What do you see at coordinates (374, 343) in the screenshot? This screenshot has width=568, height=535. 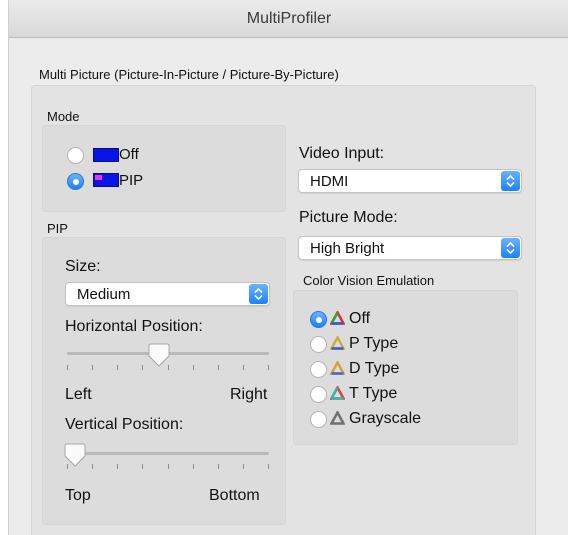 I see `cve-p-type-label: P Type` at bounding box center [374, 343].